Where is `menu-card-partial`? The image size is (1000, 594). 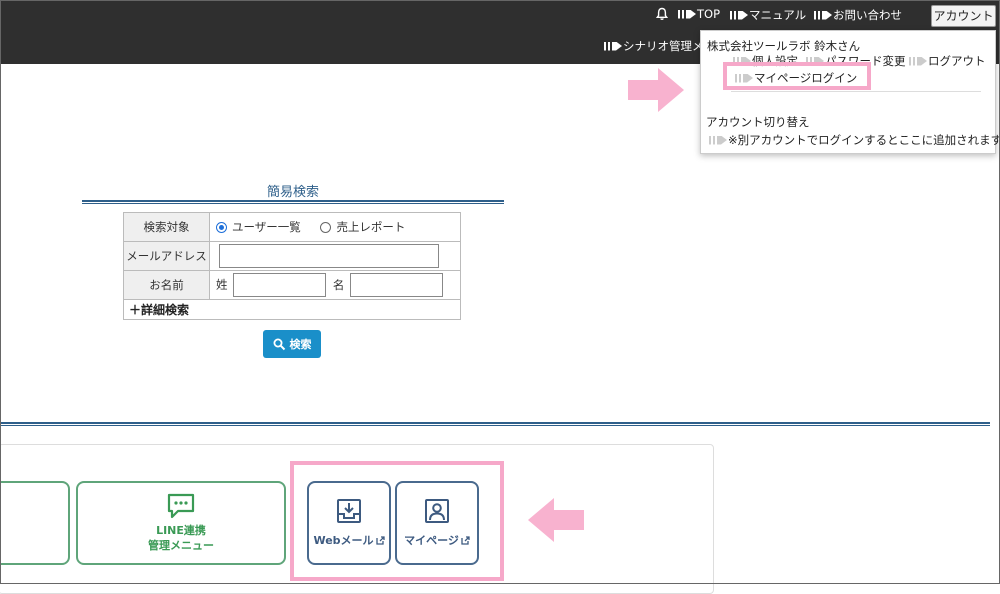
menu-card-partial is located at coordinates (35, 523).